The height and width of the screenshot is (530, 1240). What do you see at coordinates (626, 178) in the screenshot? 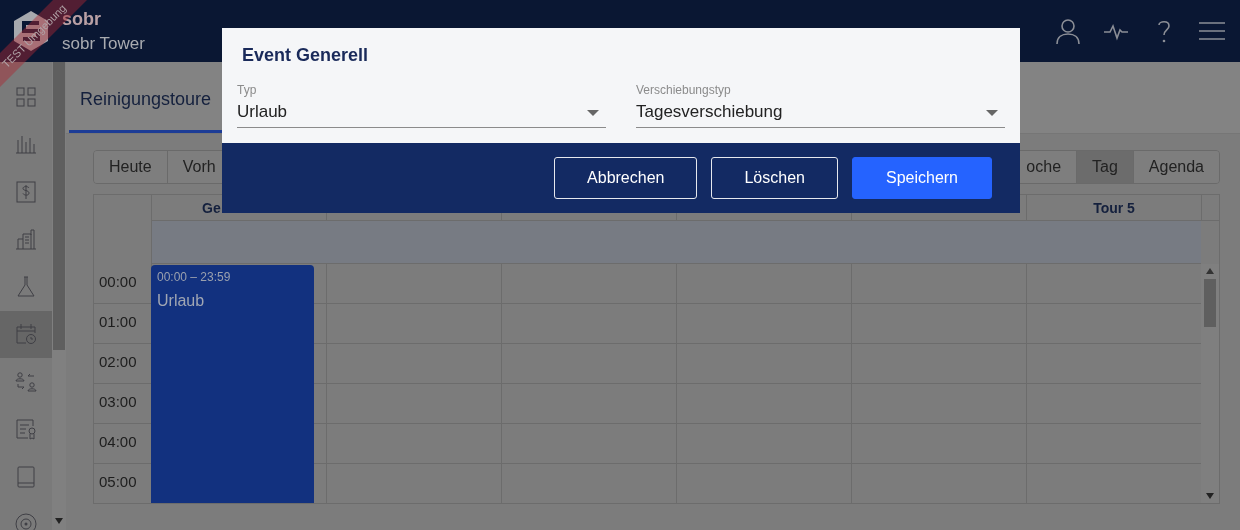
I see `dialog-button: Abbrechen` at bounding box center [626, 178].